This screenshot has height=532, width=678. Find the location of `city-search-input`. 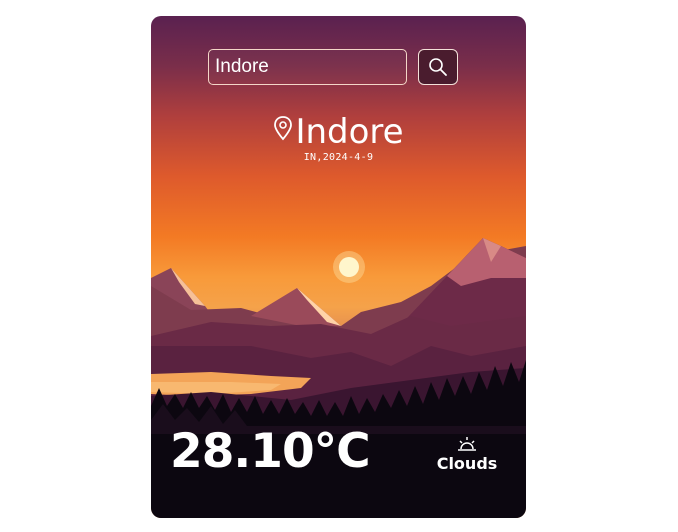

city-search-input is located at coordinates (307, 67).